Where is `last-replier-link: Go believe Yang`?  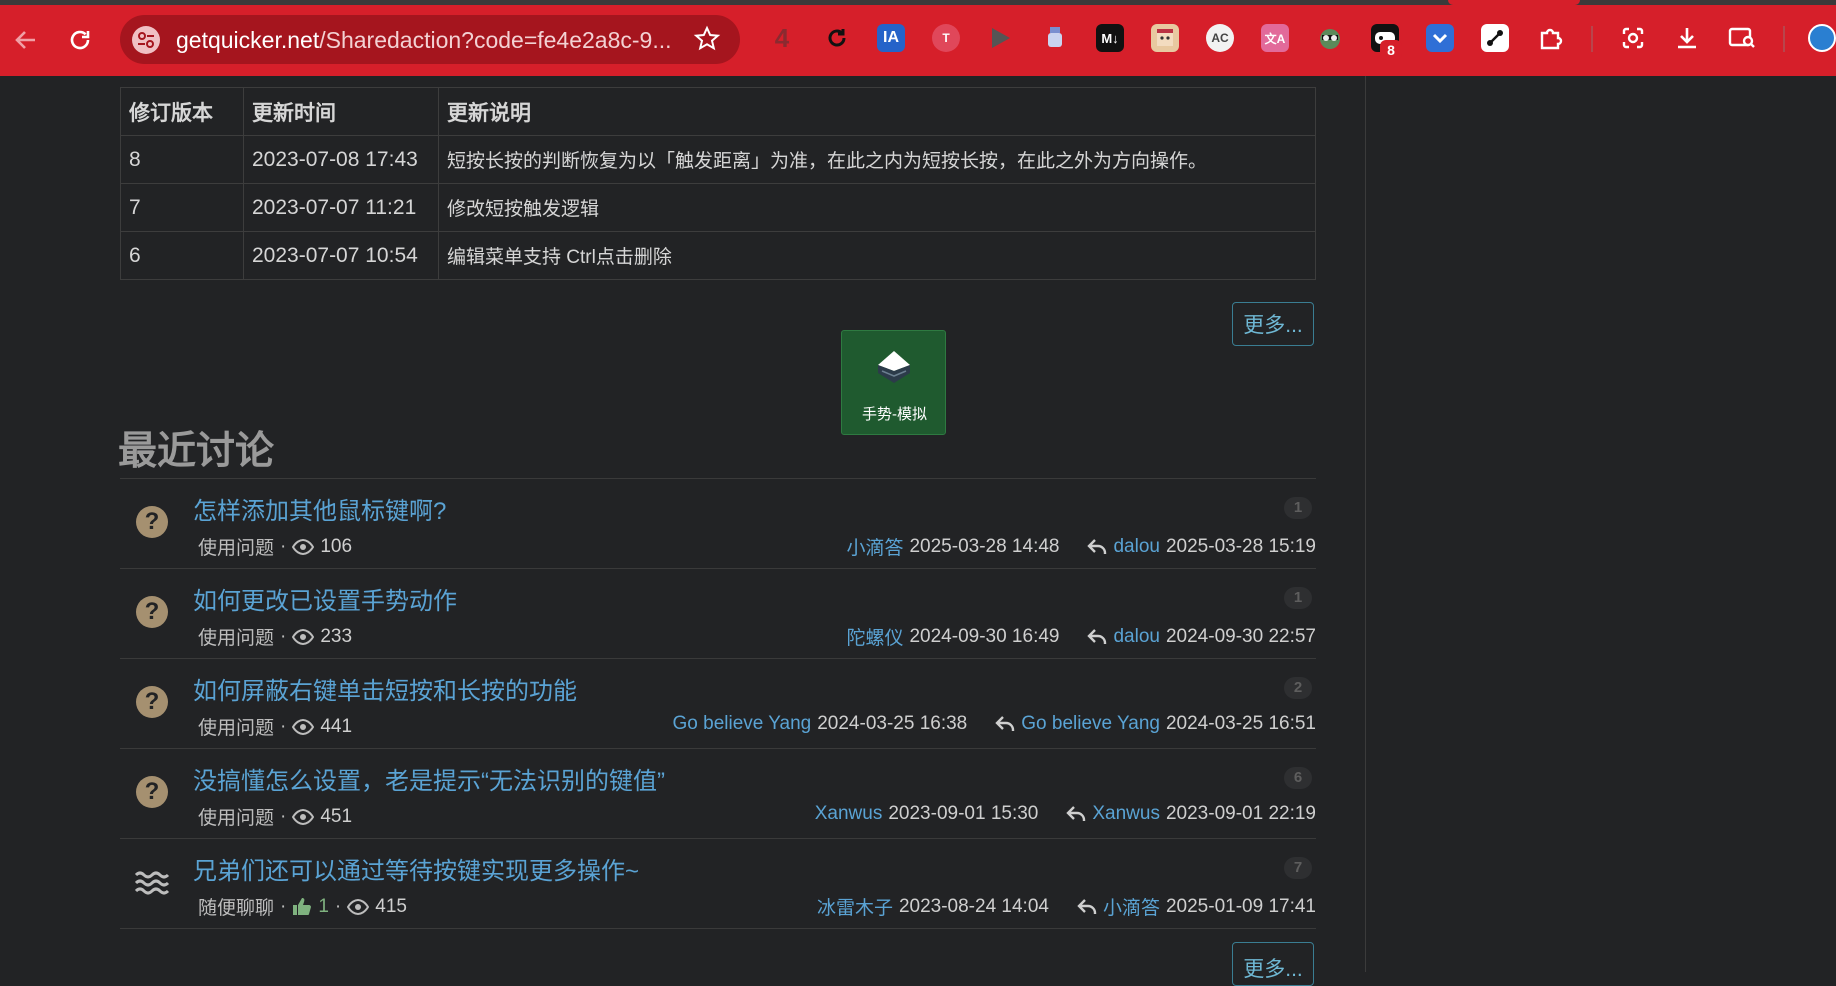
last-replier-link: Go believe Yang is located at coordinates (1090, 724).